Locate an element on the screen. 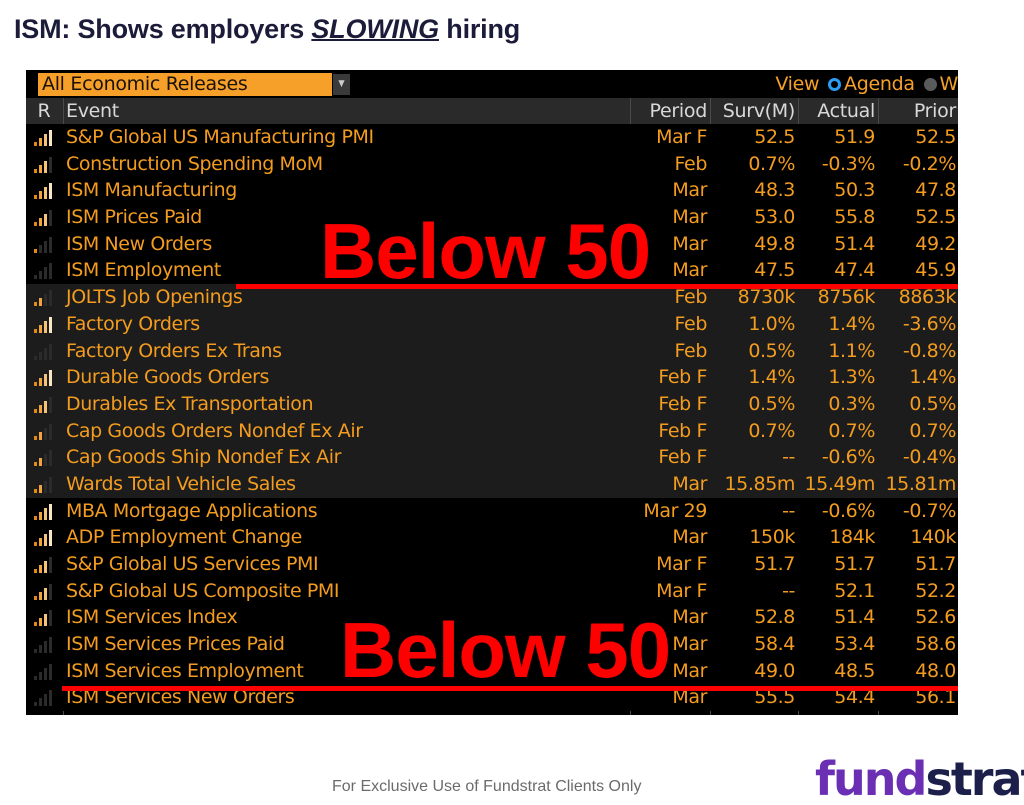  actual-cell: 48.5 is located at coordinates (854, 670).